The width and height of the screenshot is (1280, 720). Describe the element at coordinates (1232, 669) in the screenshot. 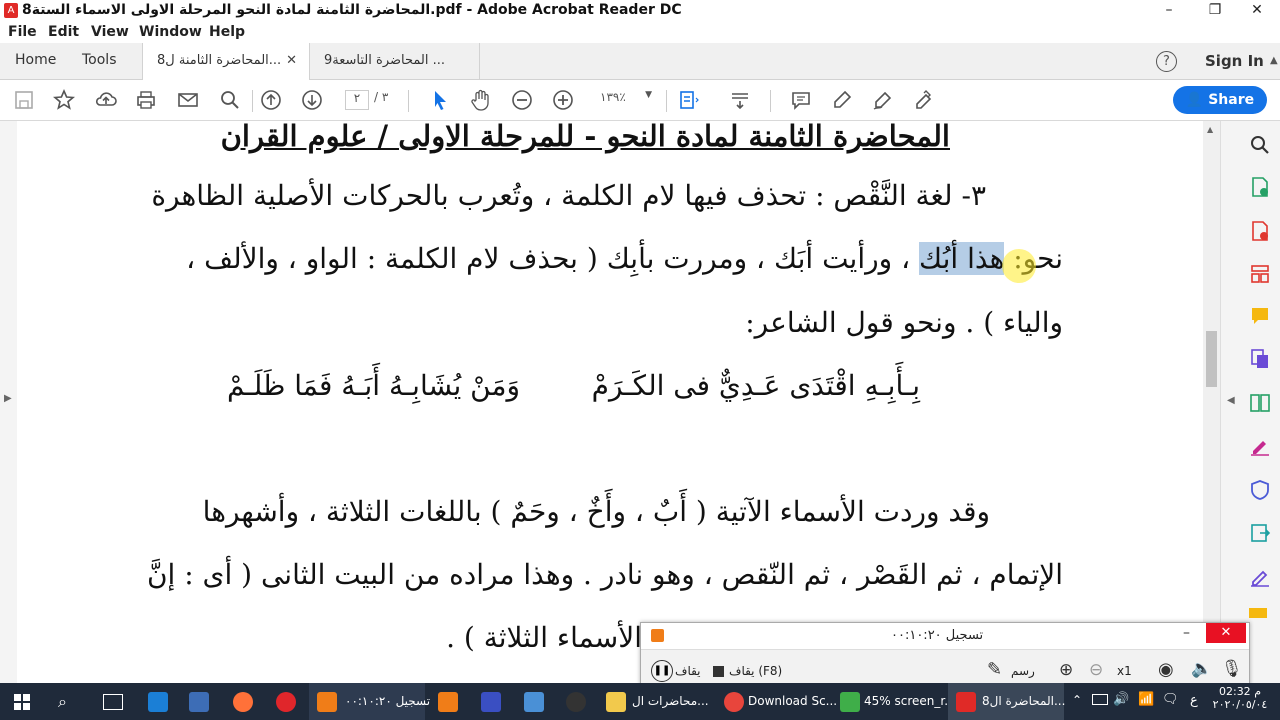

I see `microphone-icon: 🎙` at that location.